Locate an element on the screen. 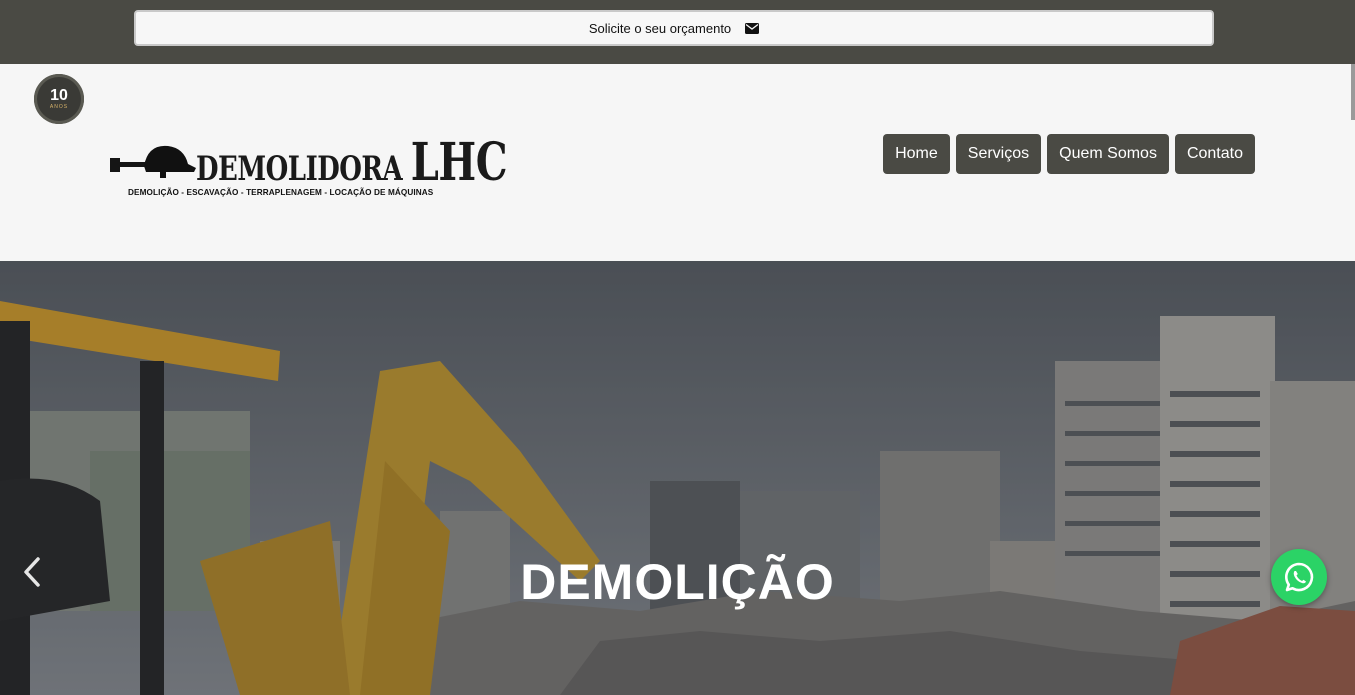 The image size is (1355, 695). whatsapp-button is located at coordinates (1299, 577).